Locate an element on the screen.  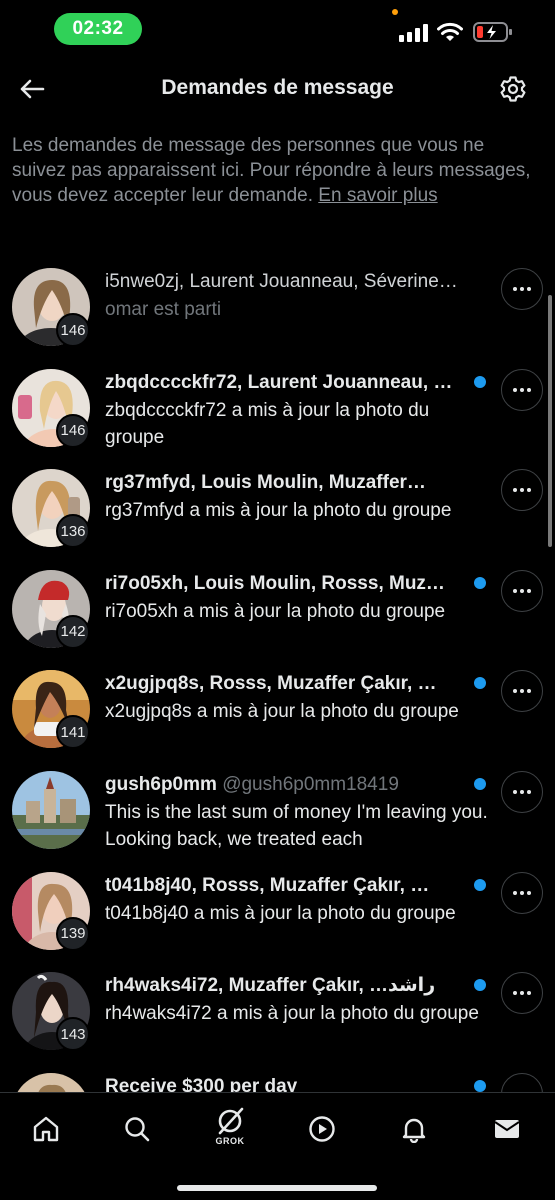
cellular-signal-icon is located at coordinates (413, 33).